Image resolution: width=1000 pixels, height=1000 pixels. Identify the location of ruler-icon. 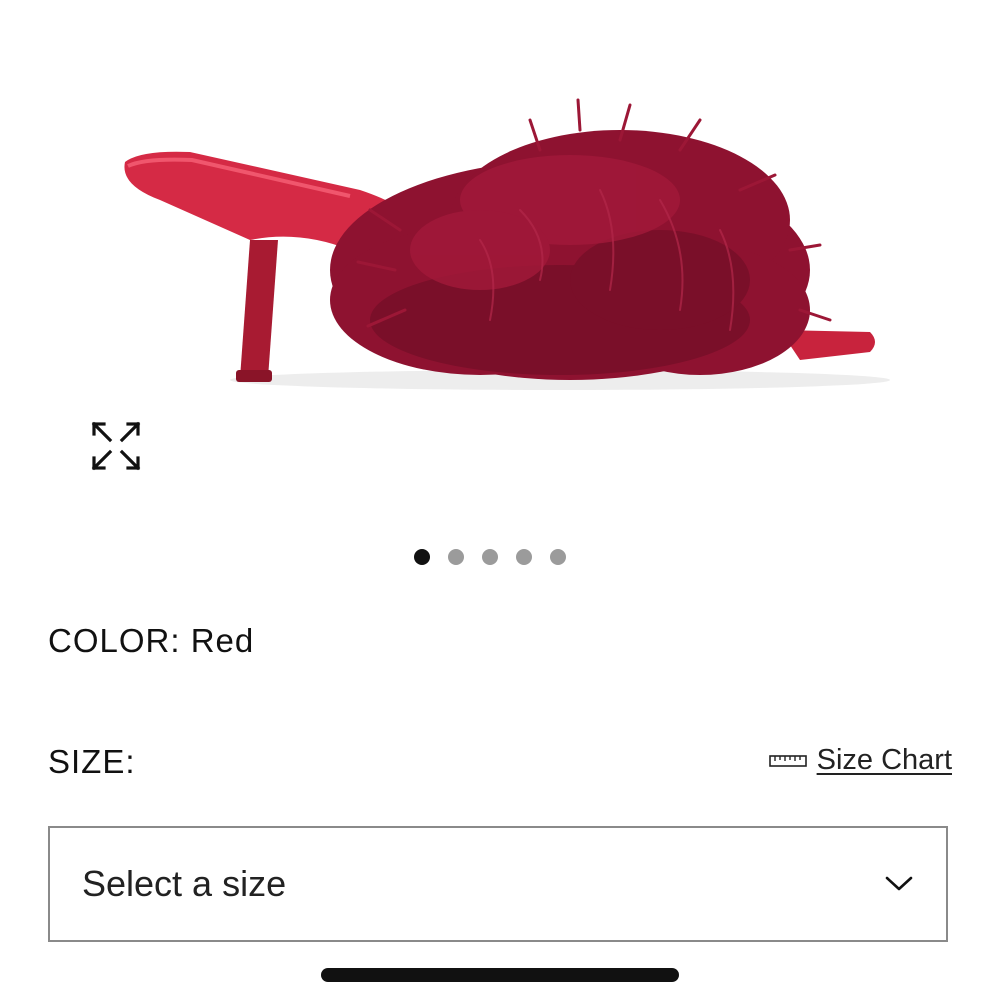
(787, 760).